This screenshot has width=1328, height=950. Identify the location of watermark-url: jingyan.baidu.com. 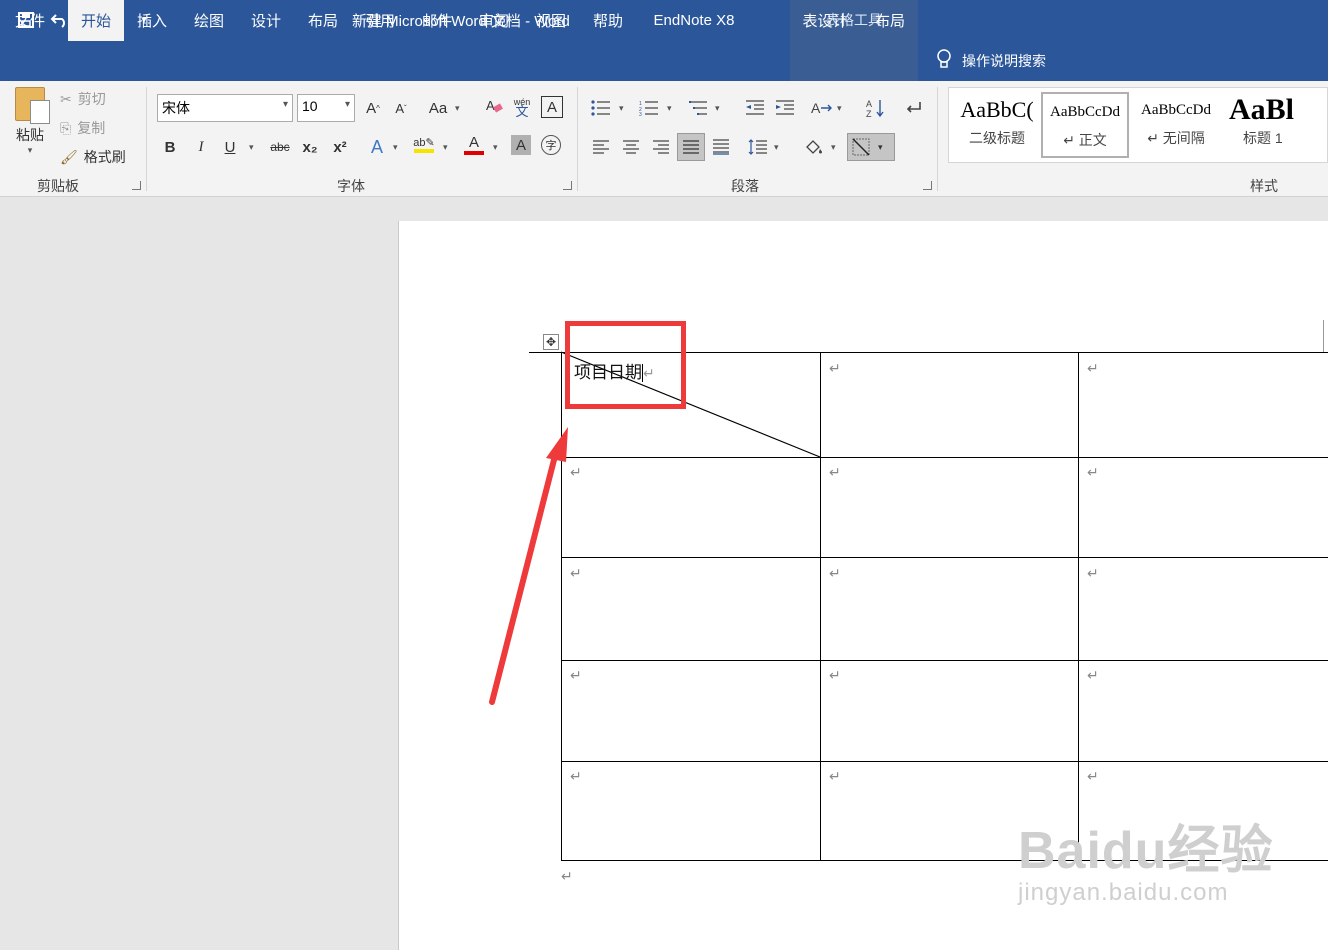
(1123, 892).